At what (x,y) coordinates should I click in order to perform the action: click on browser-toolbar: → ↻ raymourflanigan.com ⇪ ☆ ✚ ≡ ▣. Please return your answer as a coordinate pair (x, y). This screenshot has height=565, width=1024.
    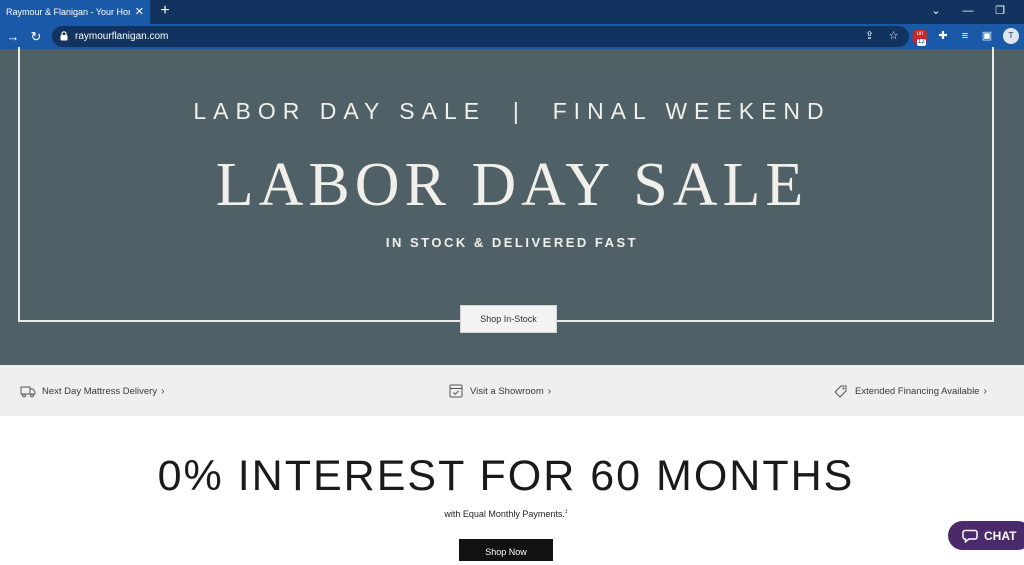
    Looking at the image, I should click on (512, 36).